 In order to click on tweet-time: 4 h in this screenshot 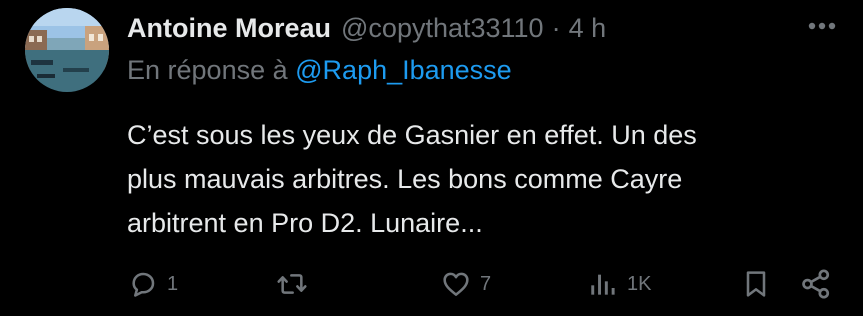, I will do `click(588, 28)`.